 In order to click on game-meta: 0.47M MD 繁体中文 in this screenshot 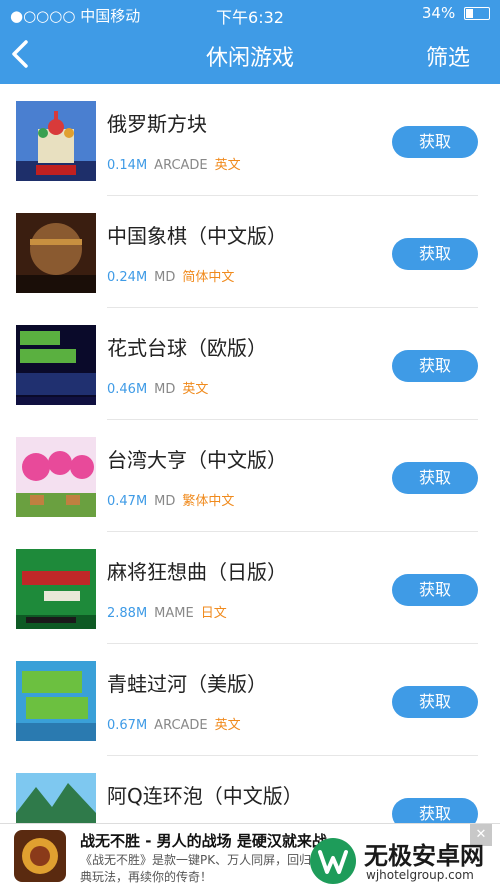, I will do `click(170, 499)`.